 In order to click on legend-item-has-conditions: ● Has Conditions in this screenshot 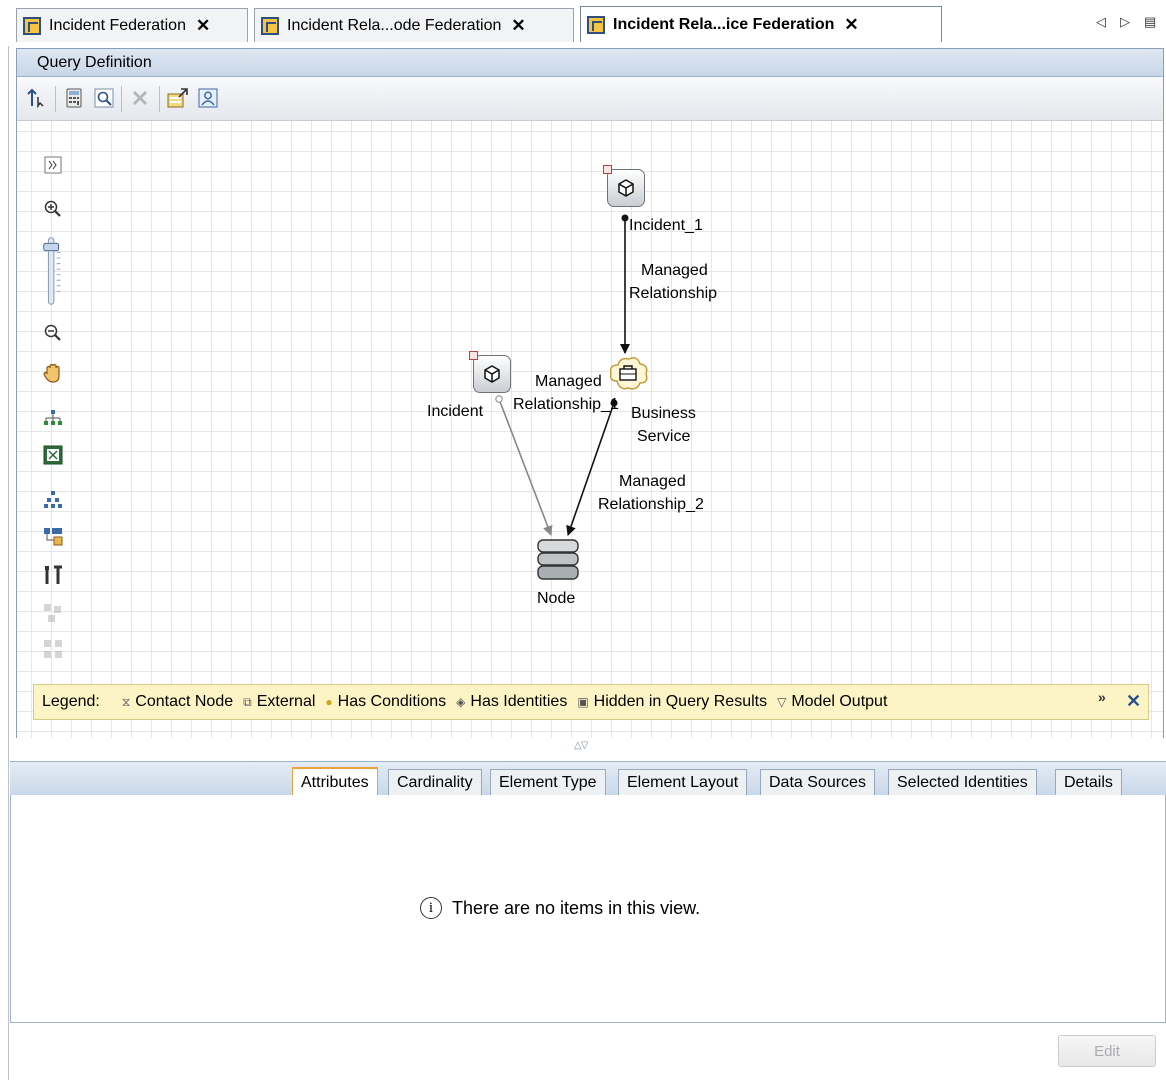, I will do `click(386, 701)`.